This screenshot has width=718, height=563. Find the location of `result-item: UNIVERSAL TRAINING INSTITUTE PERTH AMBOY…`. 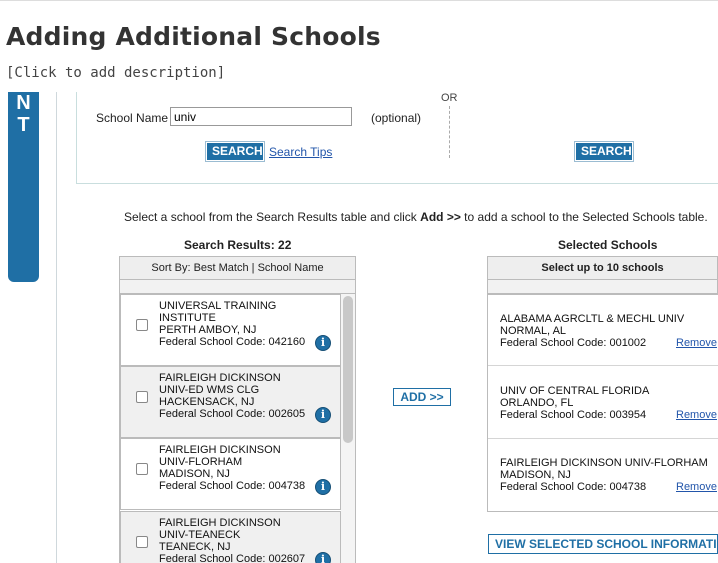

result-item: UNIVERSAL TRAINING INSTITUTE PERTH AMBOY… is located at coordinates (230, 330).